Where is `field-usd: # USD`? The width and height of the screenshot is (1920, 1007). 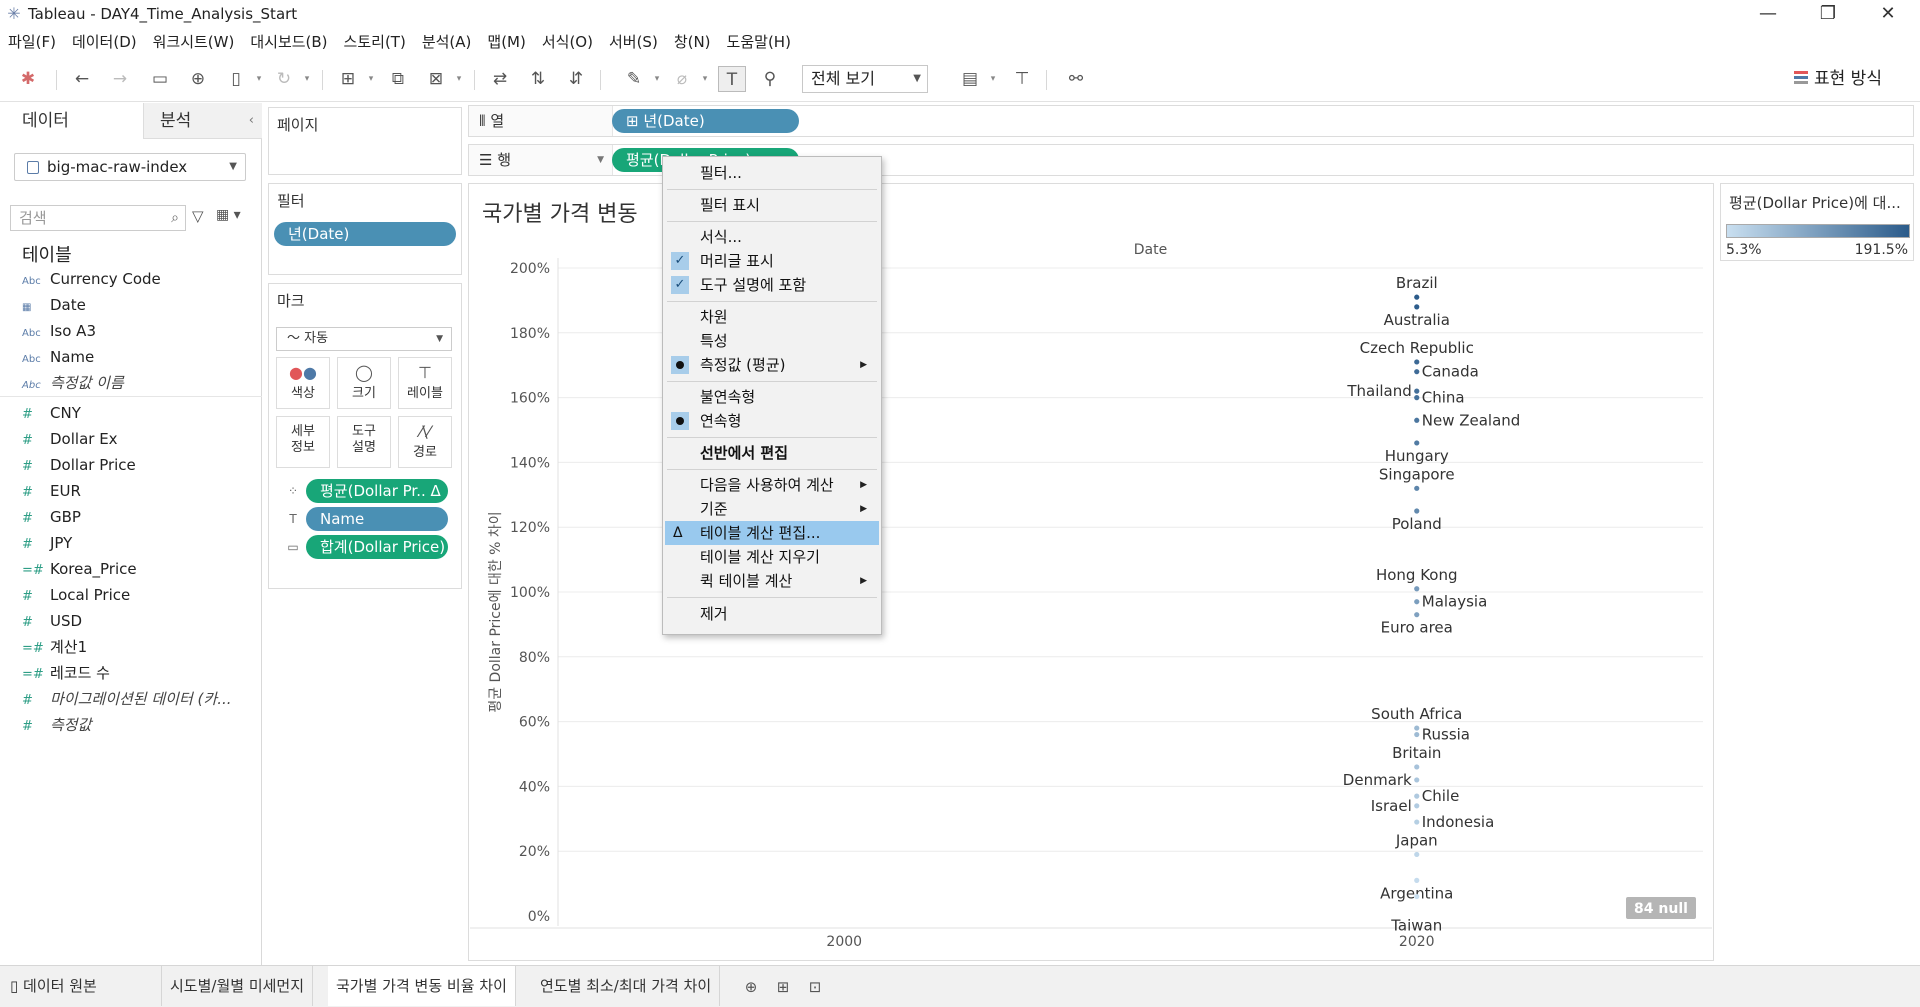
field-usd: # USD is located at coordinates (52, 621).